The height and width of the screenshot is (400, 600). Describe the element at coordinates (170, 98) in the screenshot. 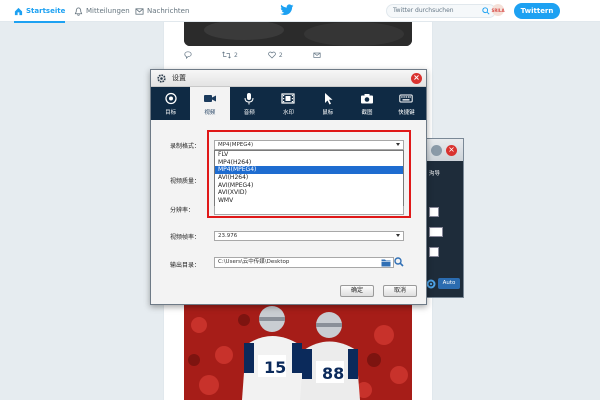

I see `target-icon` at that location.